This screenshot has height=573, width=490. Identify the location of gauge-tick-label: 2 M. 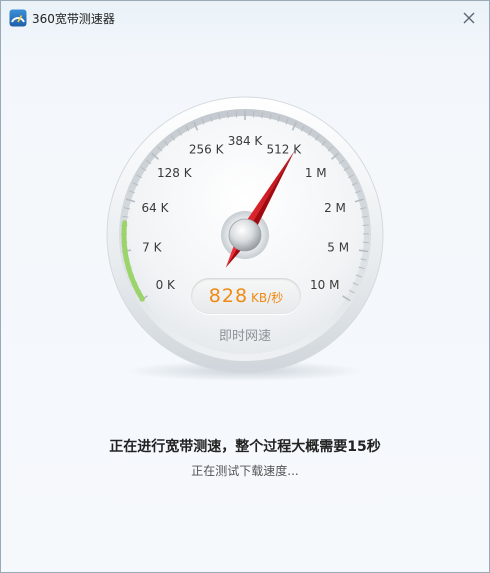
(335, 208).